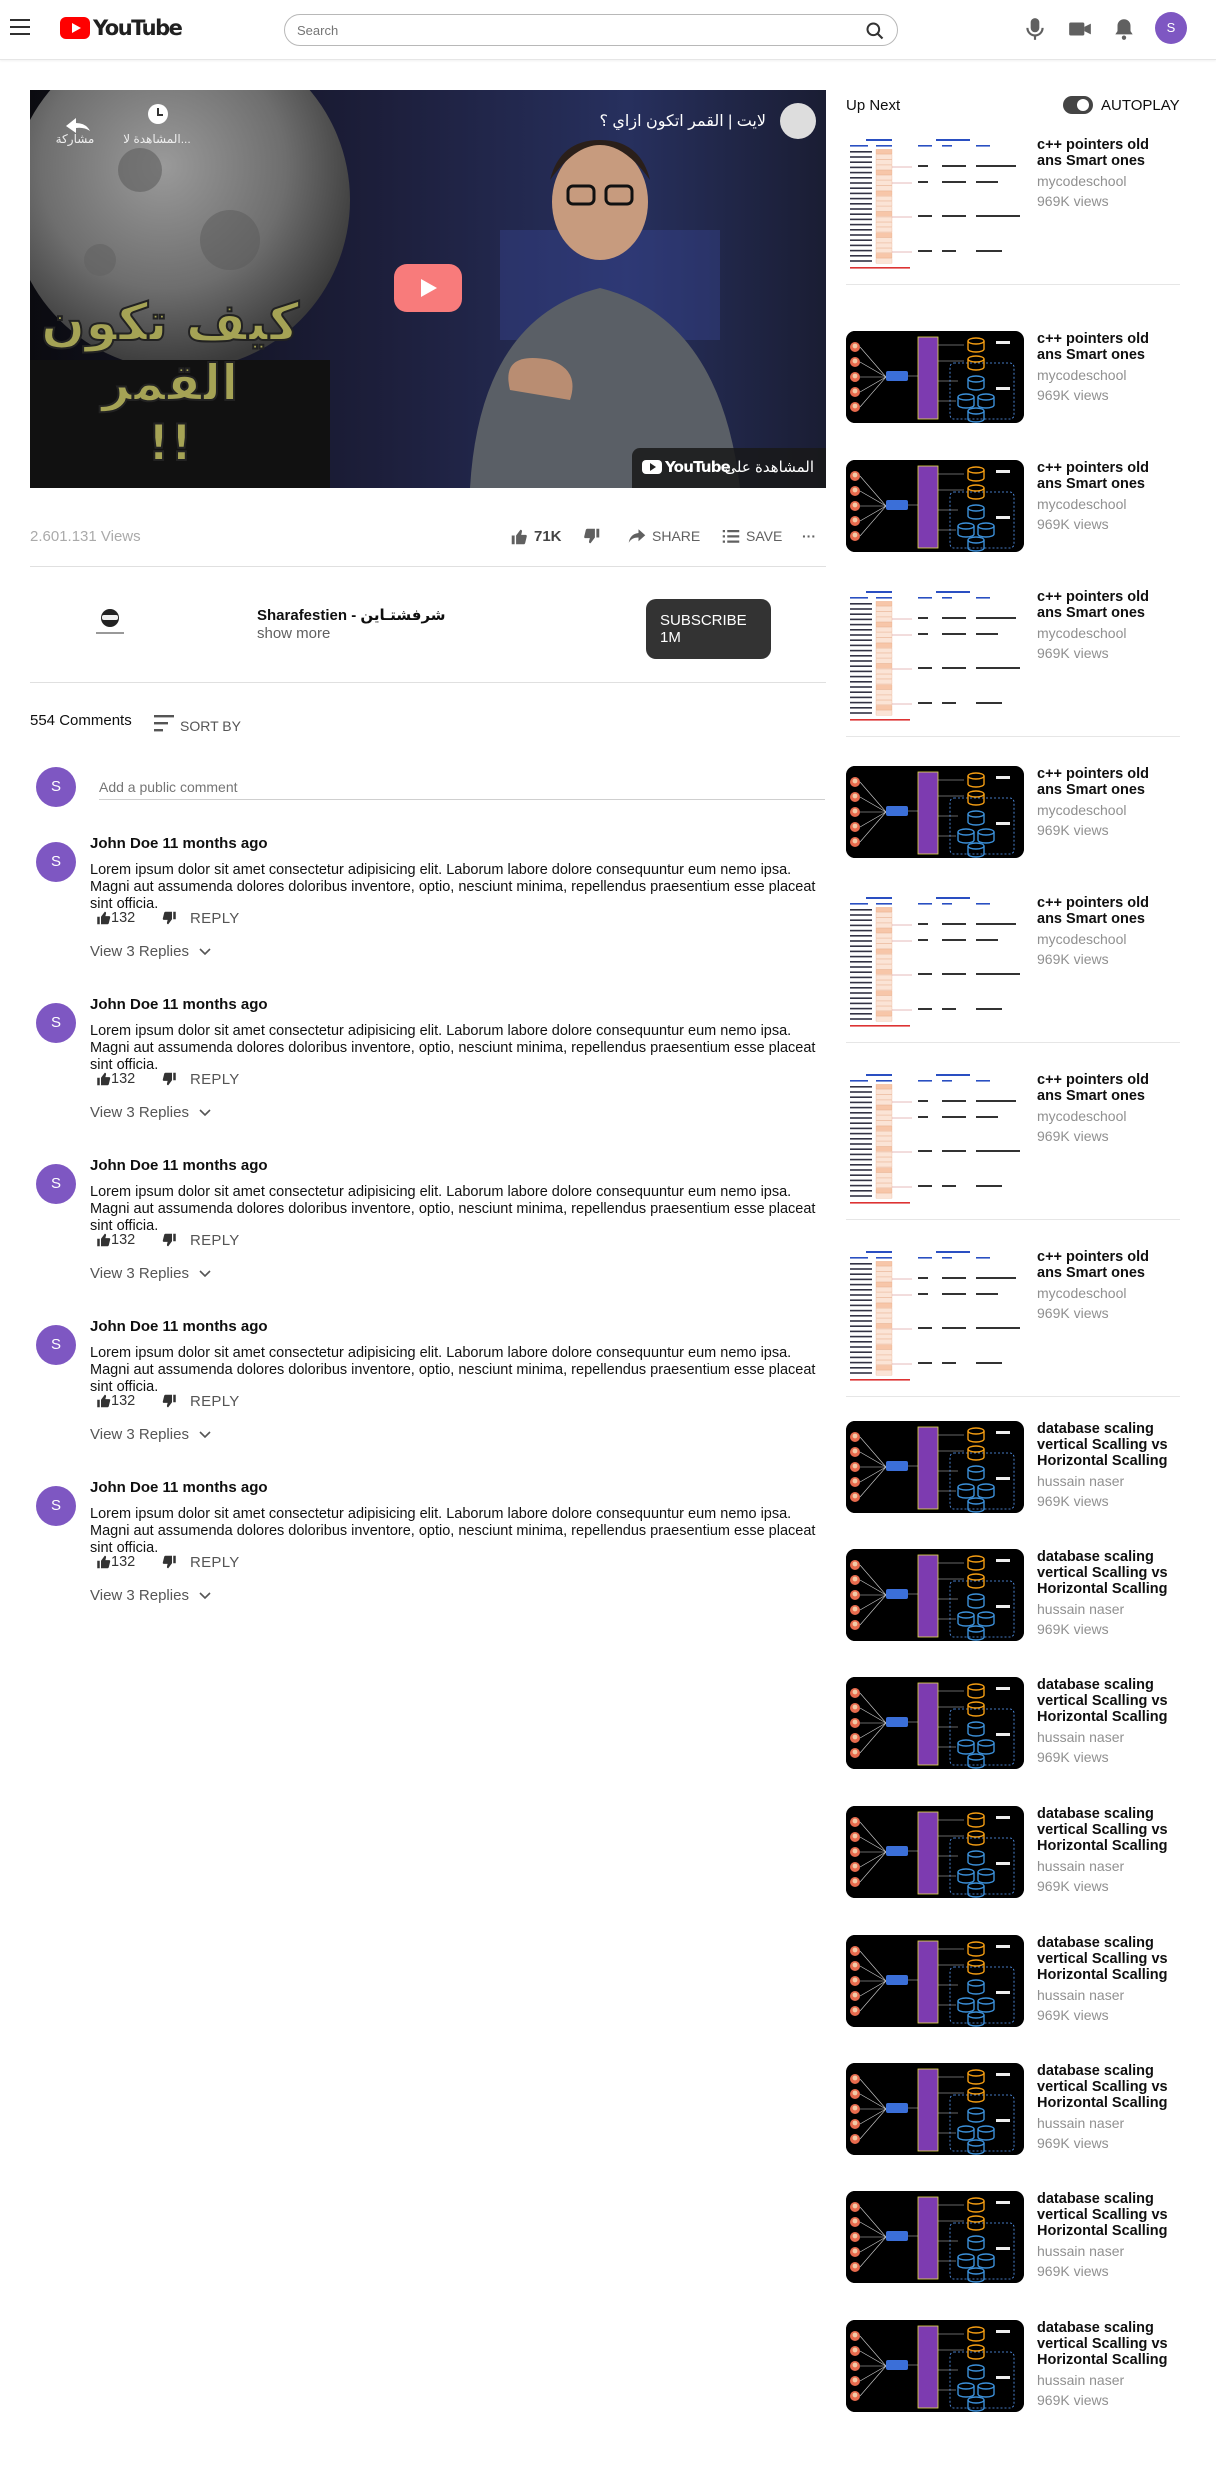 The image size is (1216, 2473). Describe the element at coordinates (1078, 105) in the screenshot. I see `toggle-switch-icon` at that location.